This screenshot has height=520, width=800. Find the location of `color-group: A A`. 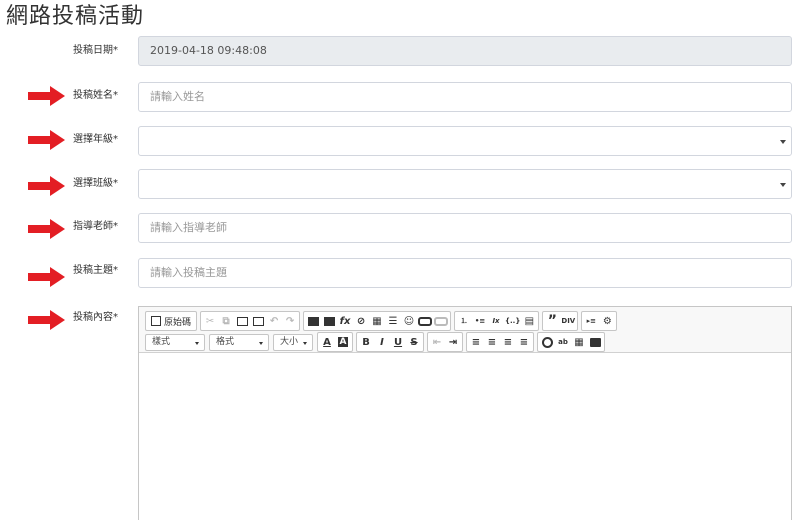

color-group: A A is located at coordinates (335, 342).